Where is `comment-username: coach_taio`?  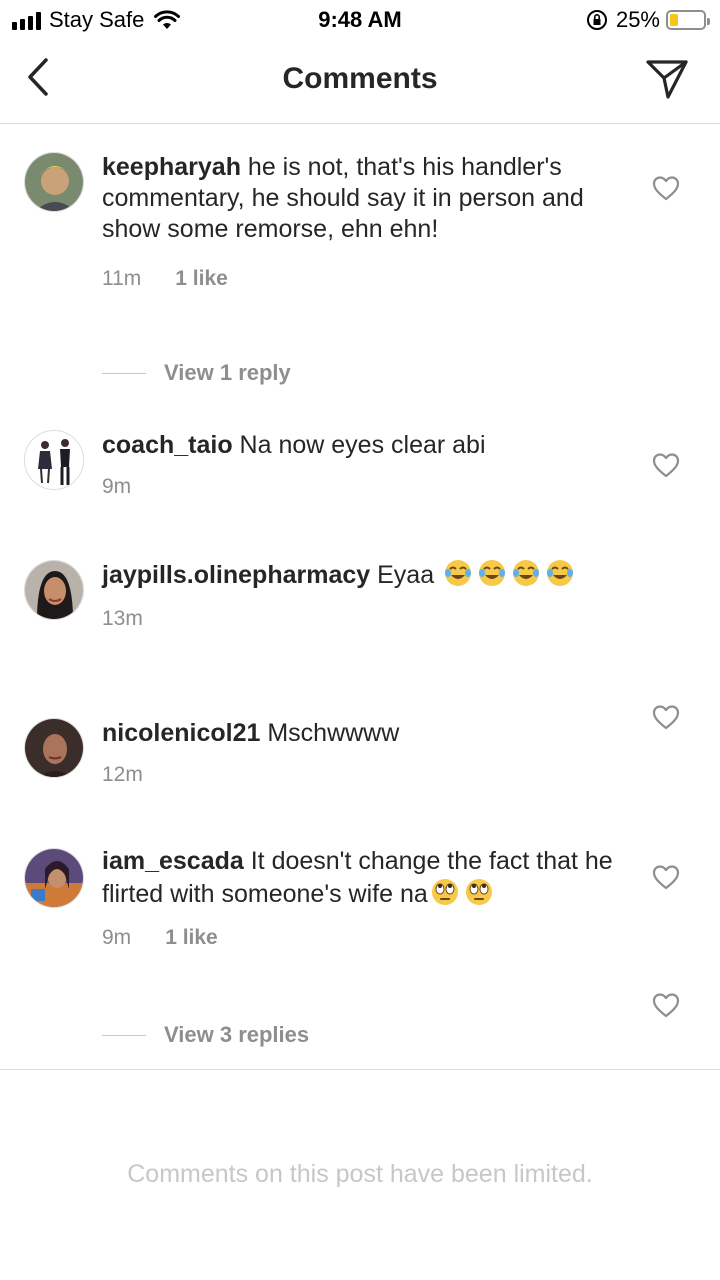 comment-username: coach_taio is located at coordinates (167, 445).